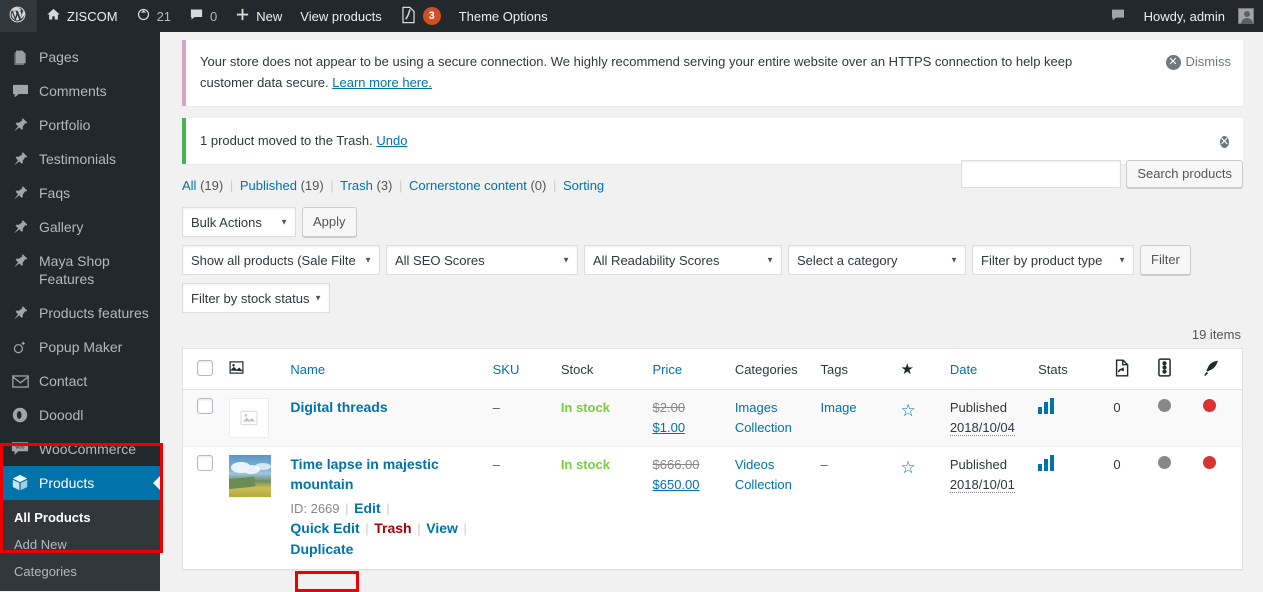  Describe the element at coordinates (503, 16) in the screenshot. I see `theme-options-menu: Theme Options` at that location.